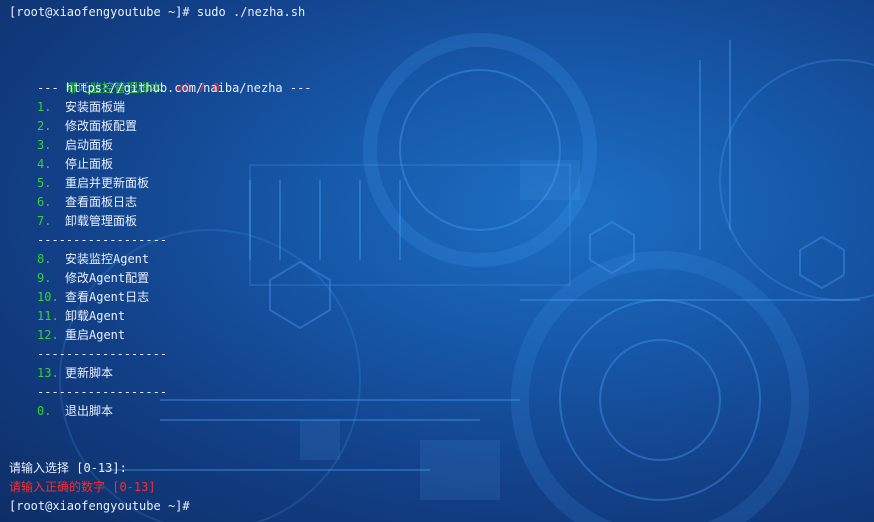 Image resolution: width=874 pixels, height=522 pixels. What do you see at coordinates (81, 316) in the screenshot?
I see `menu-item: 11. 卸载Agent` at bounding box center [81, 316].